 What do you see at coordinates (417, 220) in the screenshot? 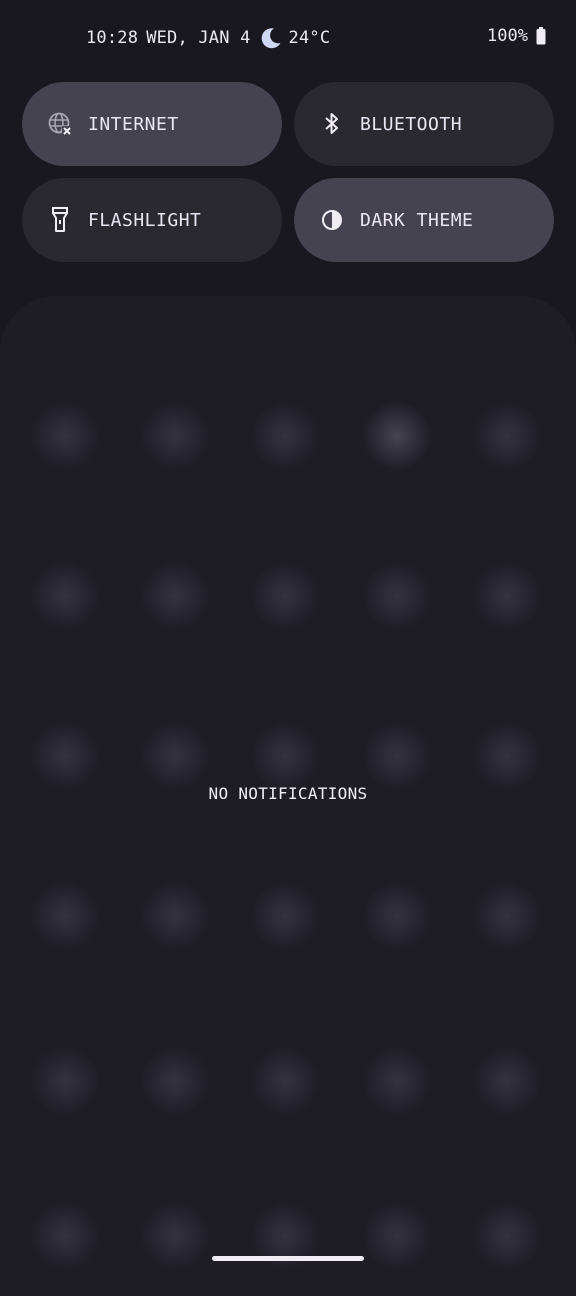
I see `tile-label: DARK THEME` at bounding box center [417, 220].